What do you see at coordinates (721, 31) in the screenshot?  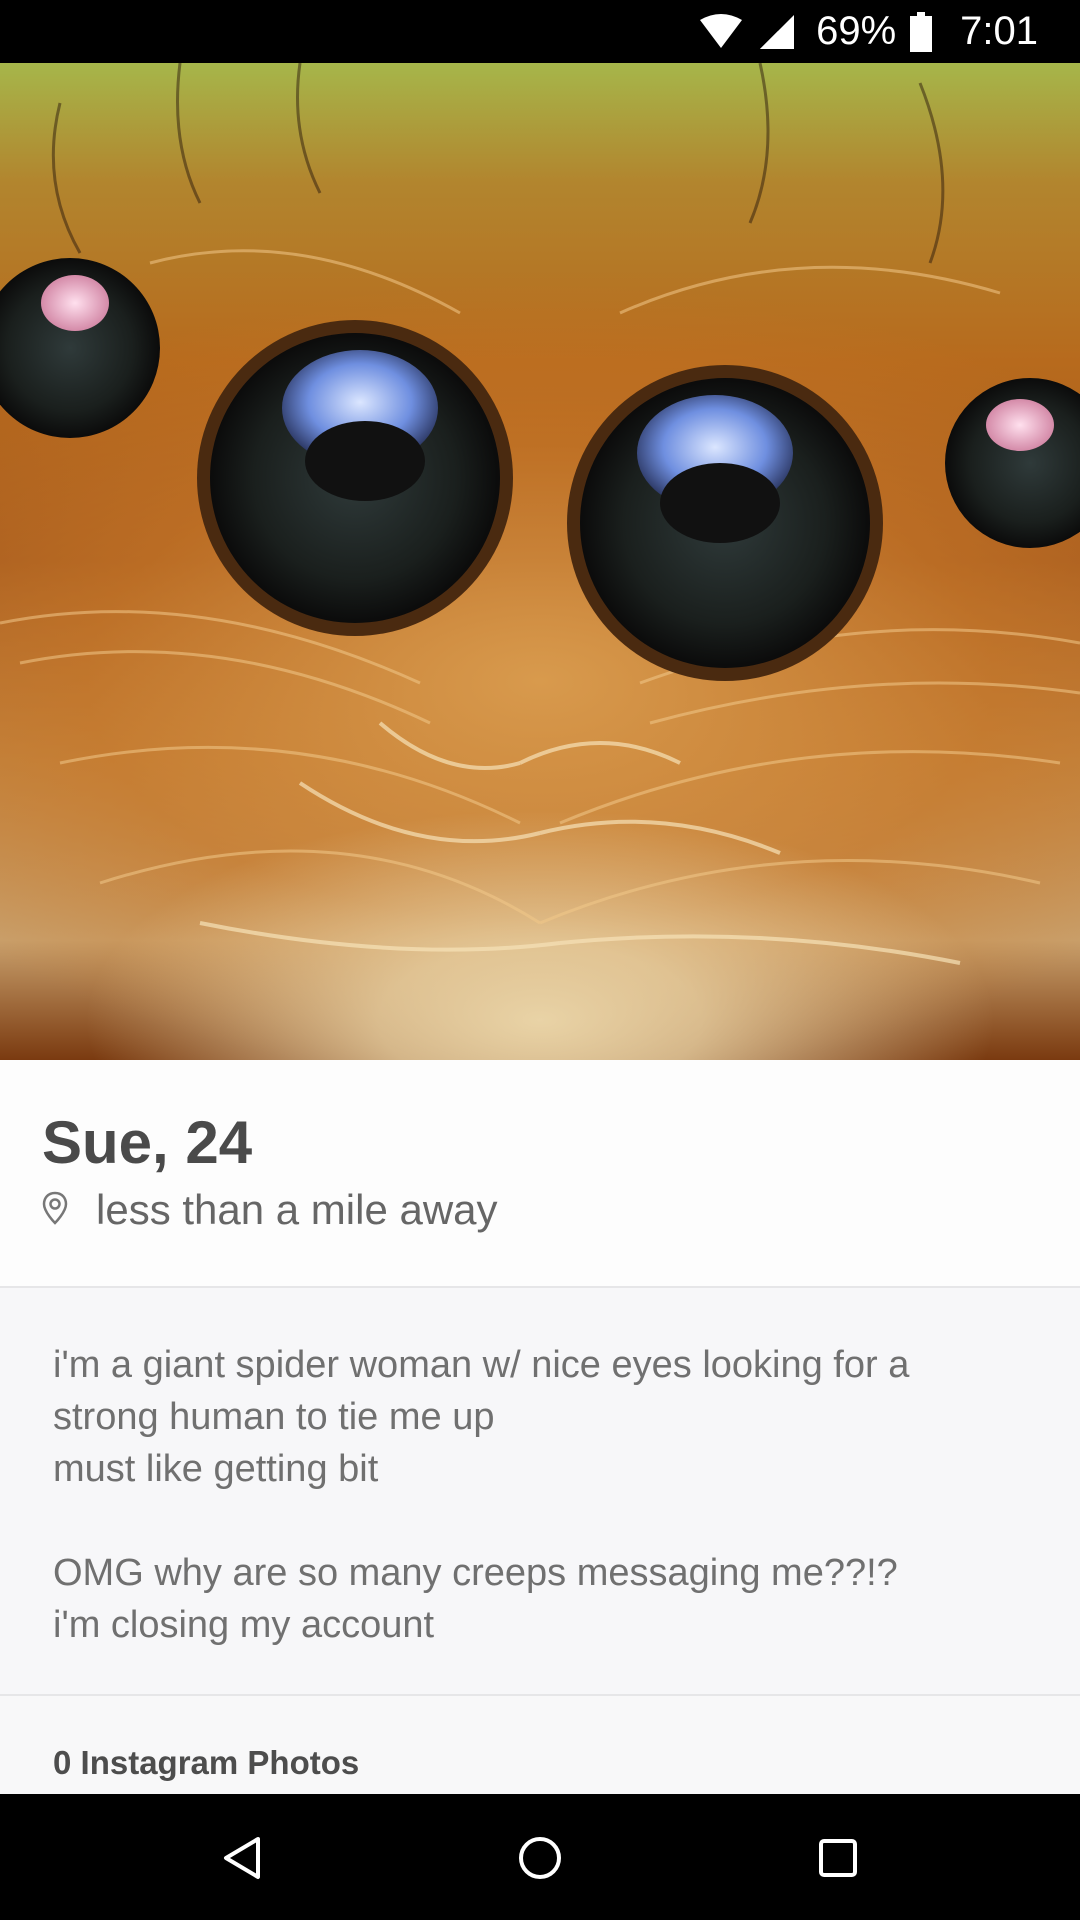 I see `wifi-icon` at bounding box center [721, 31].